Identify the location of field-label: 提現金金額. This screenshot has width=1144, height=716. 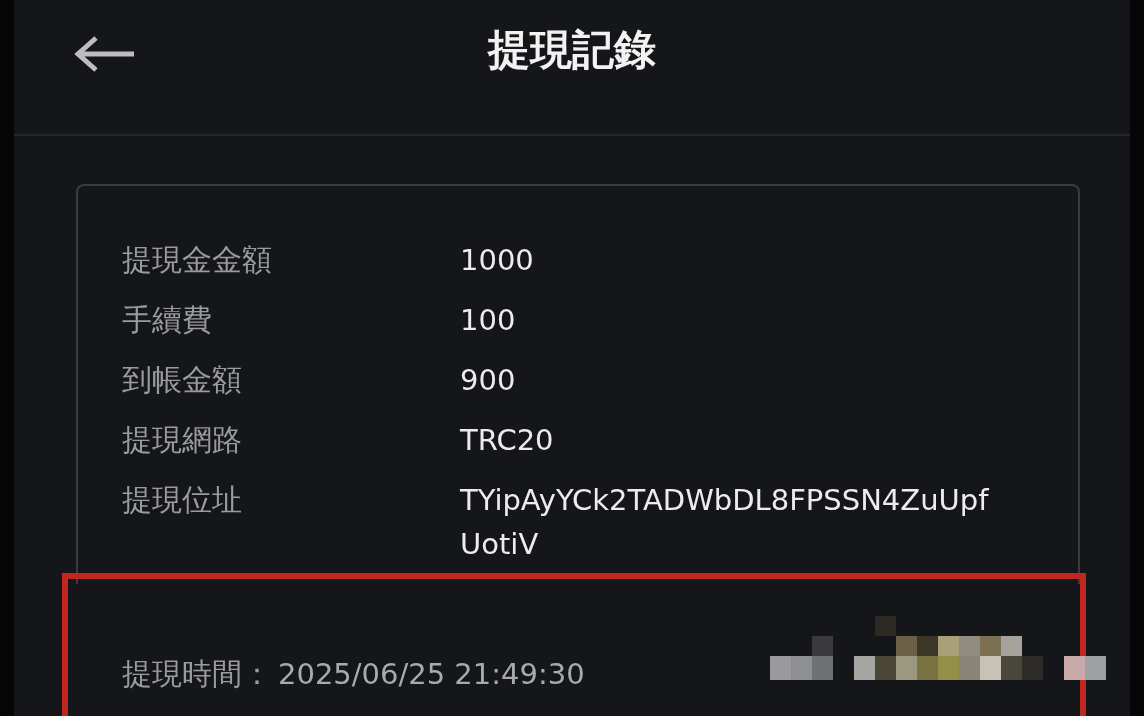
(197, 260).